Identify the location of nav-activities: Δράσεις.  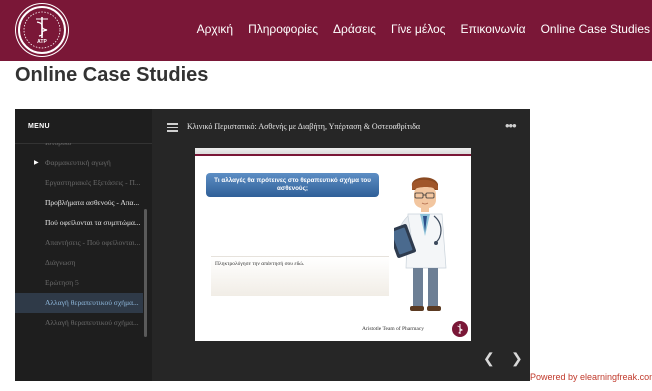
(354, 29).